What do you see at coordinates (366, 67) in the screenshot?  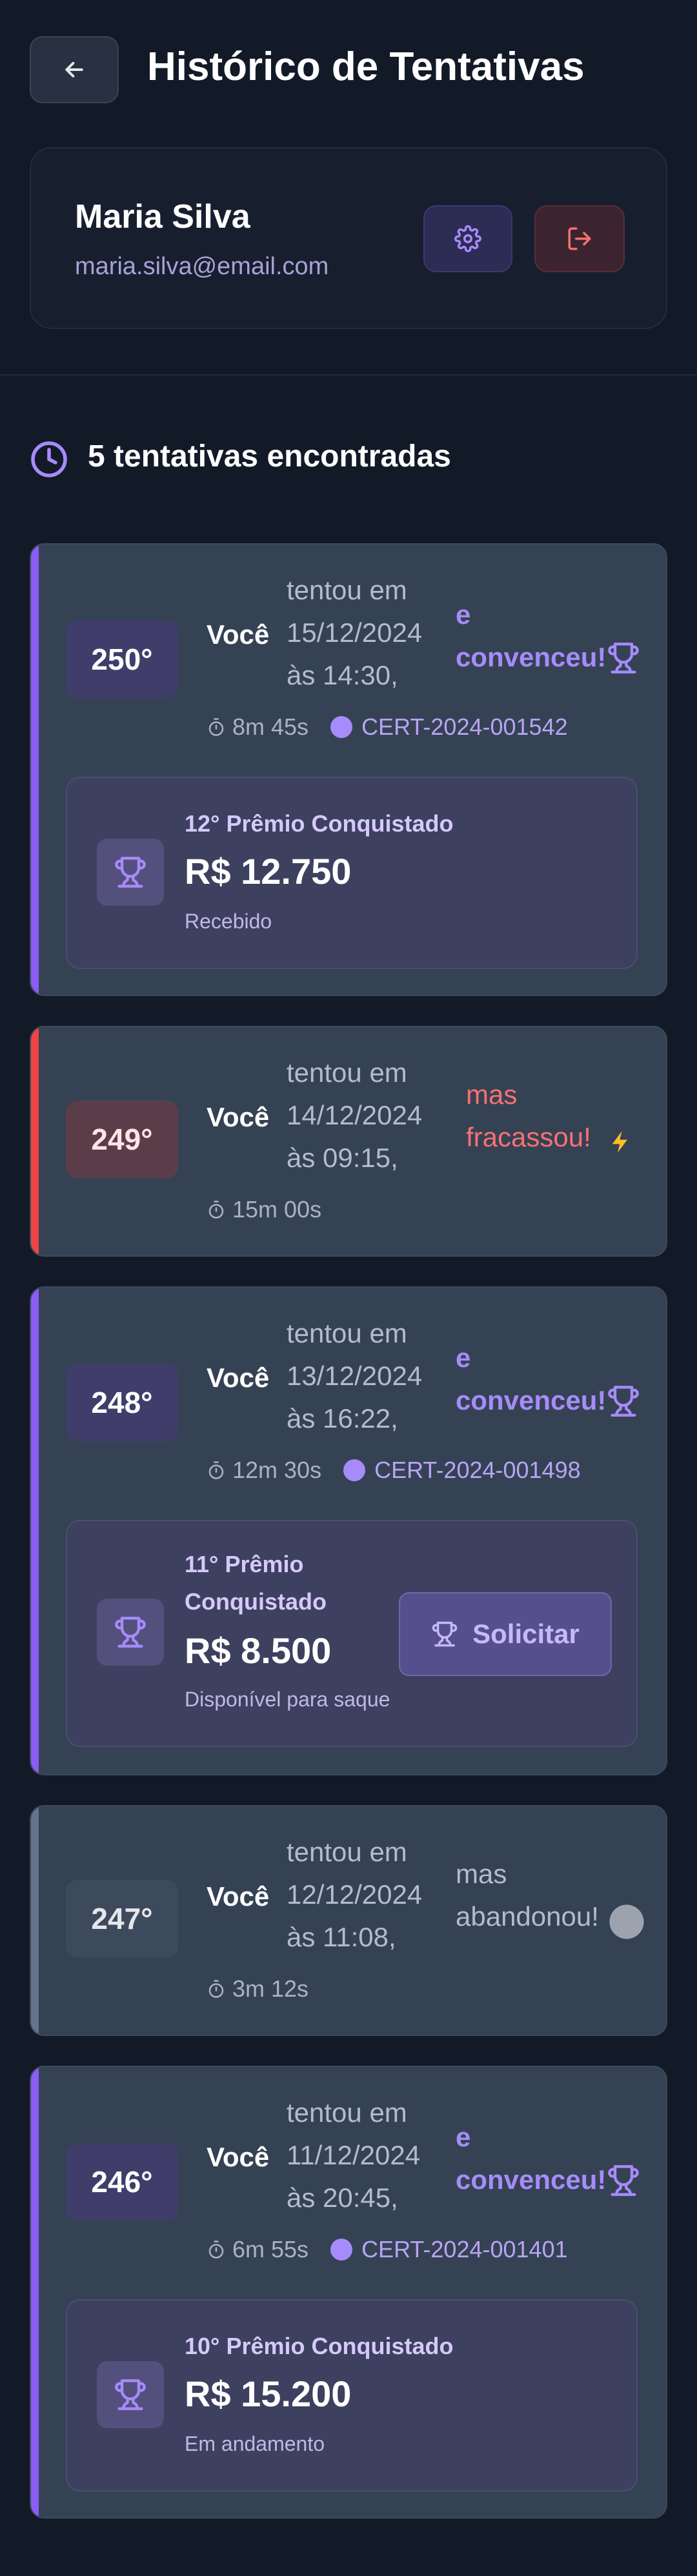 I see `page-title: Histórico de Tentativas` at bounding box center [366, 67].